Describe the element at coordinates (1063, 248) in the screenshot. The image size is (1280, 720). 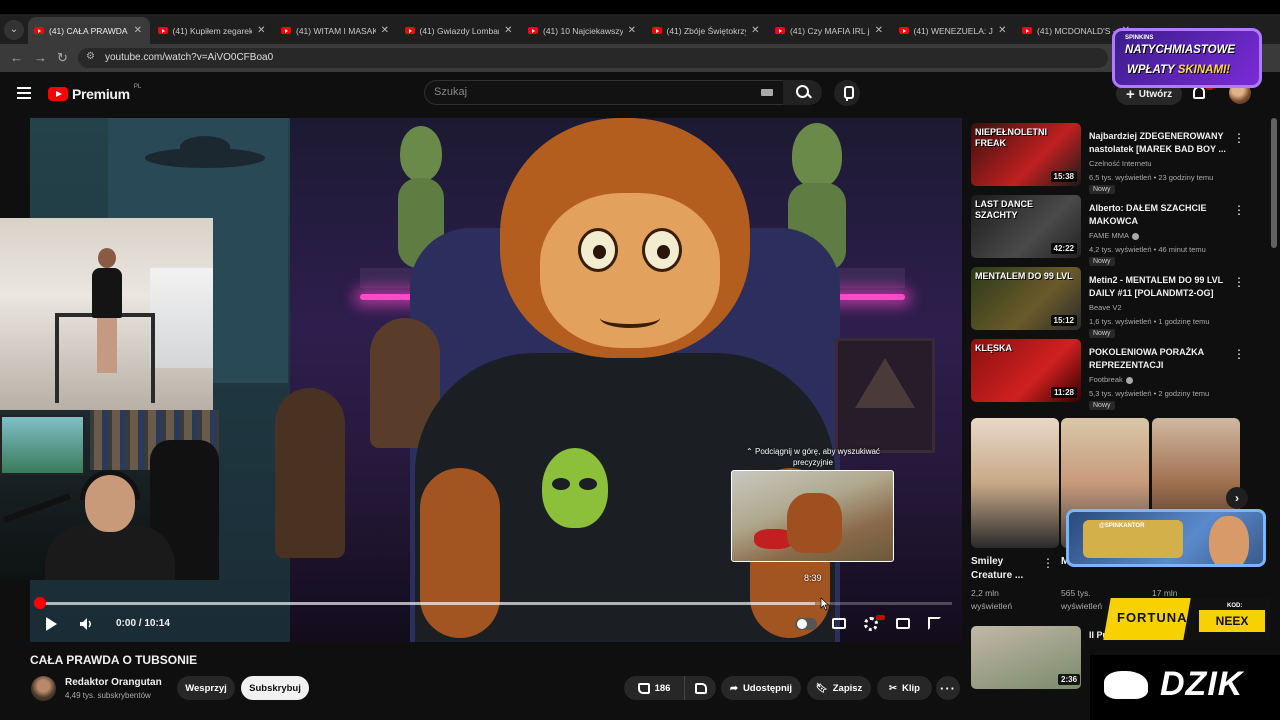
I see `video-duration: 42:22` at that location.